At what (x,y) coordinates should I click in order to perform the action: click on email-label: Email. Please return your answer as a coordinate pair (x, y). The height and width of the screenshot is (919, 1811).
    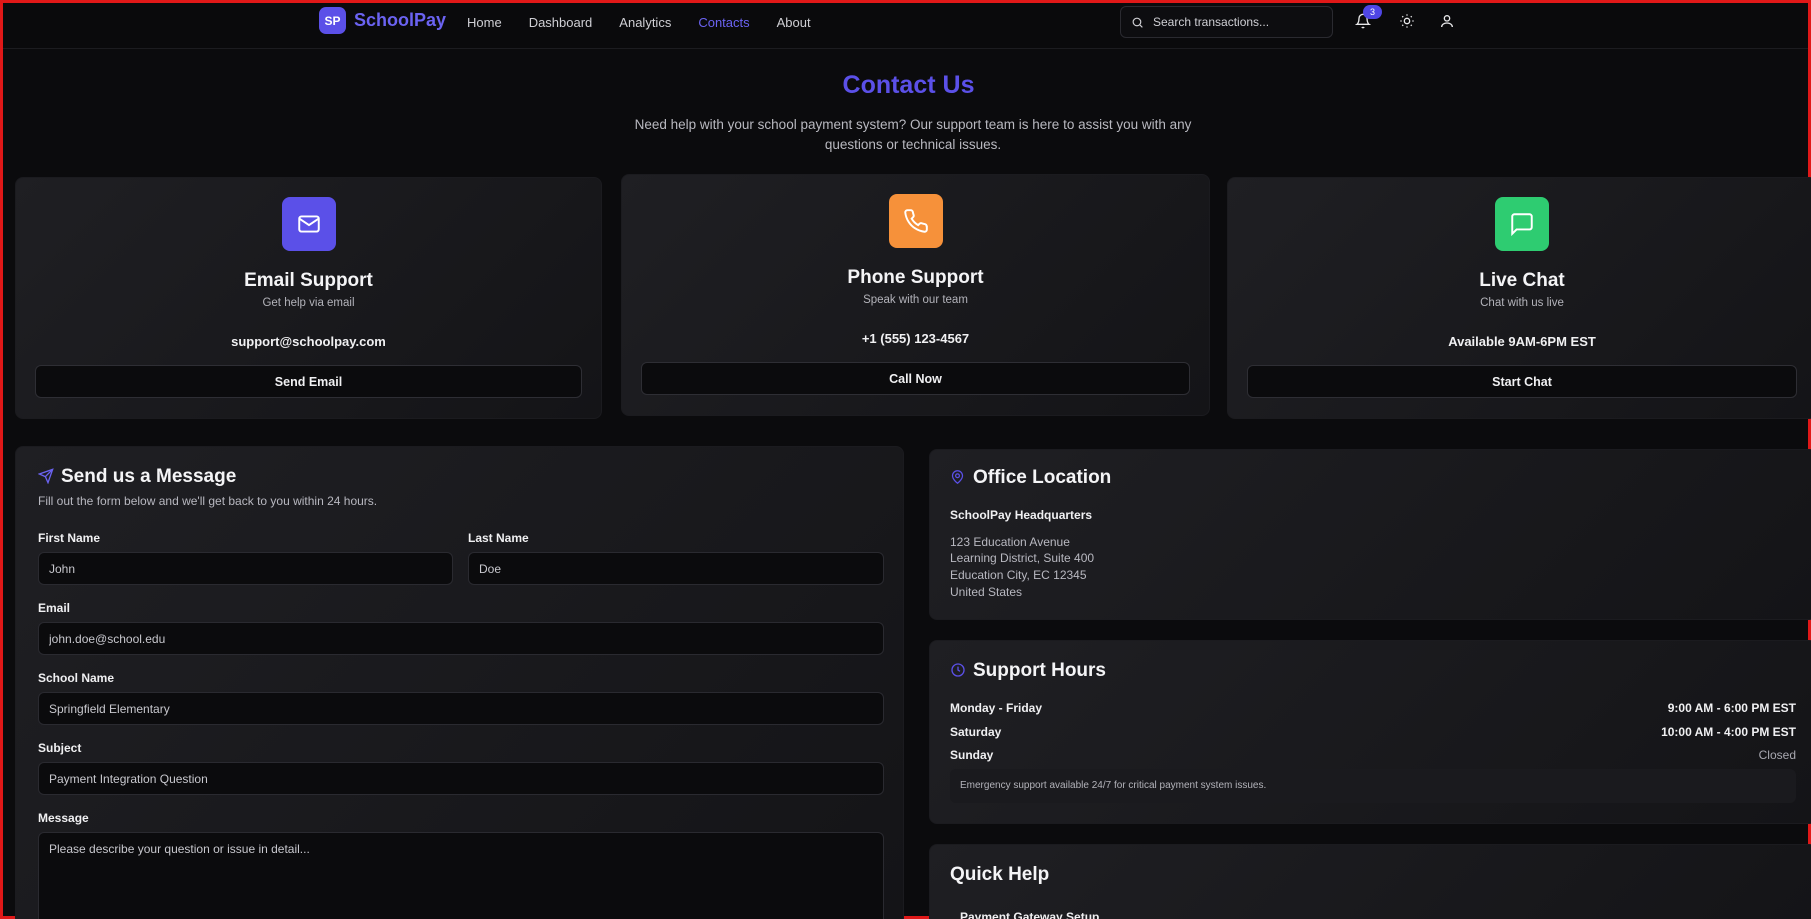
    Looking at the image, I should click on (54, 608).